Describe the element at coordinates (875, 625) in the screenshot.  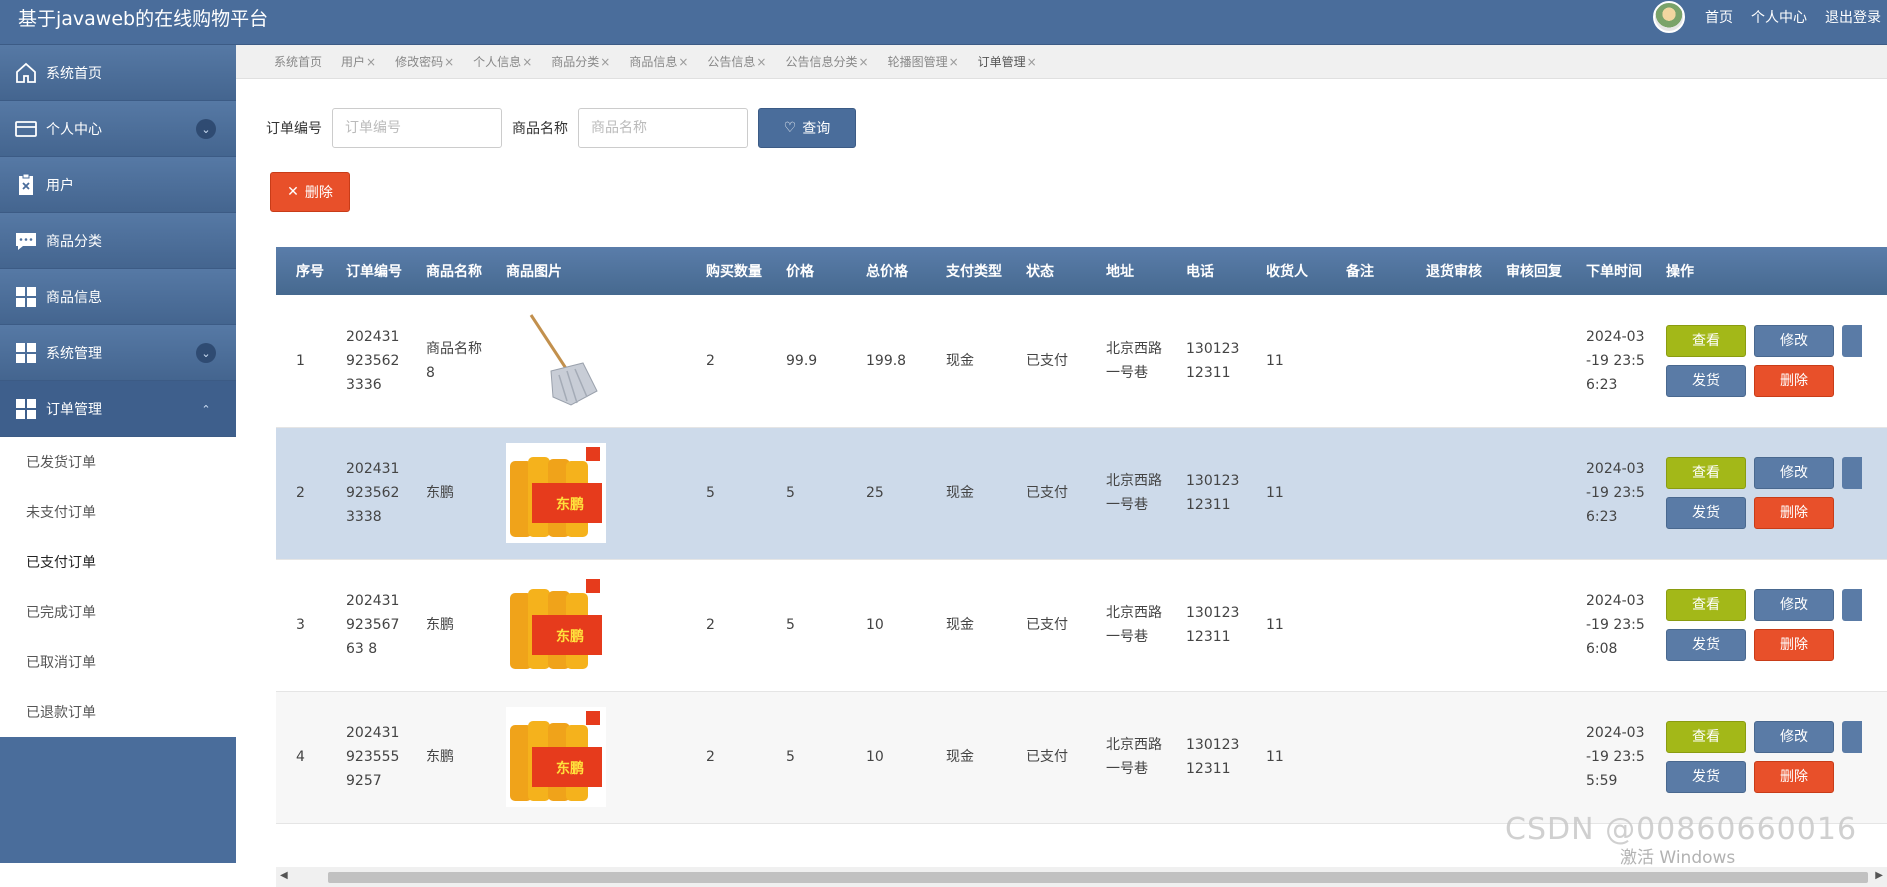
I see `cell-total: 10` at that location.